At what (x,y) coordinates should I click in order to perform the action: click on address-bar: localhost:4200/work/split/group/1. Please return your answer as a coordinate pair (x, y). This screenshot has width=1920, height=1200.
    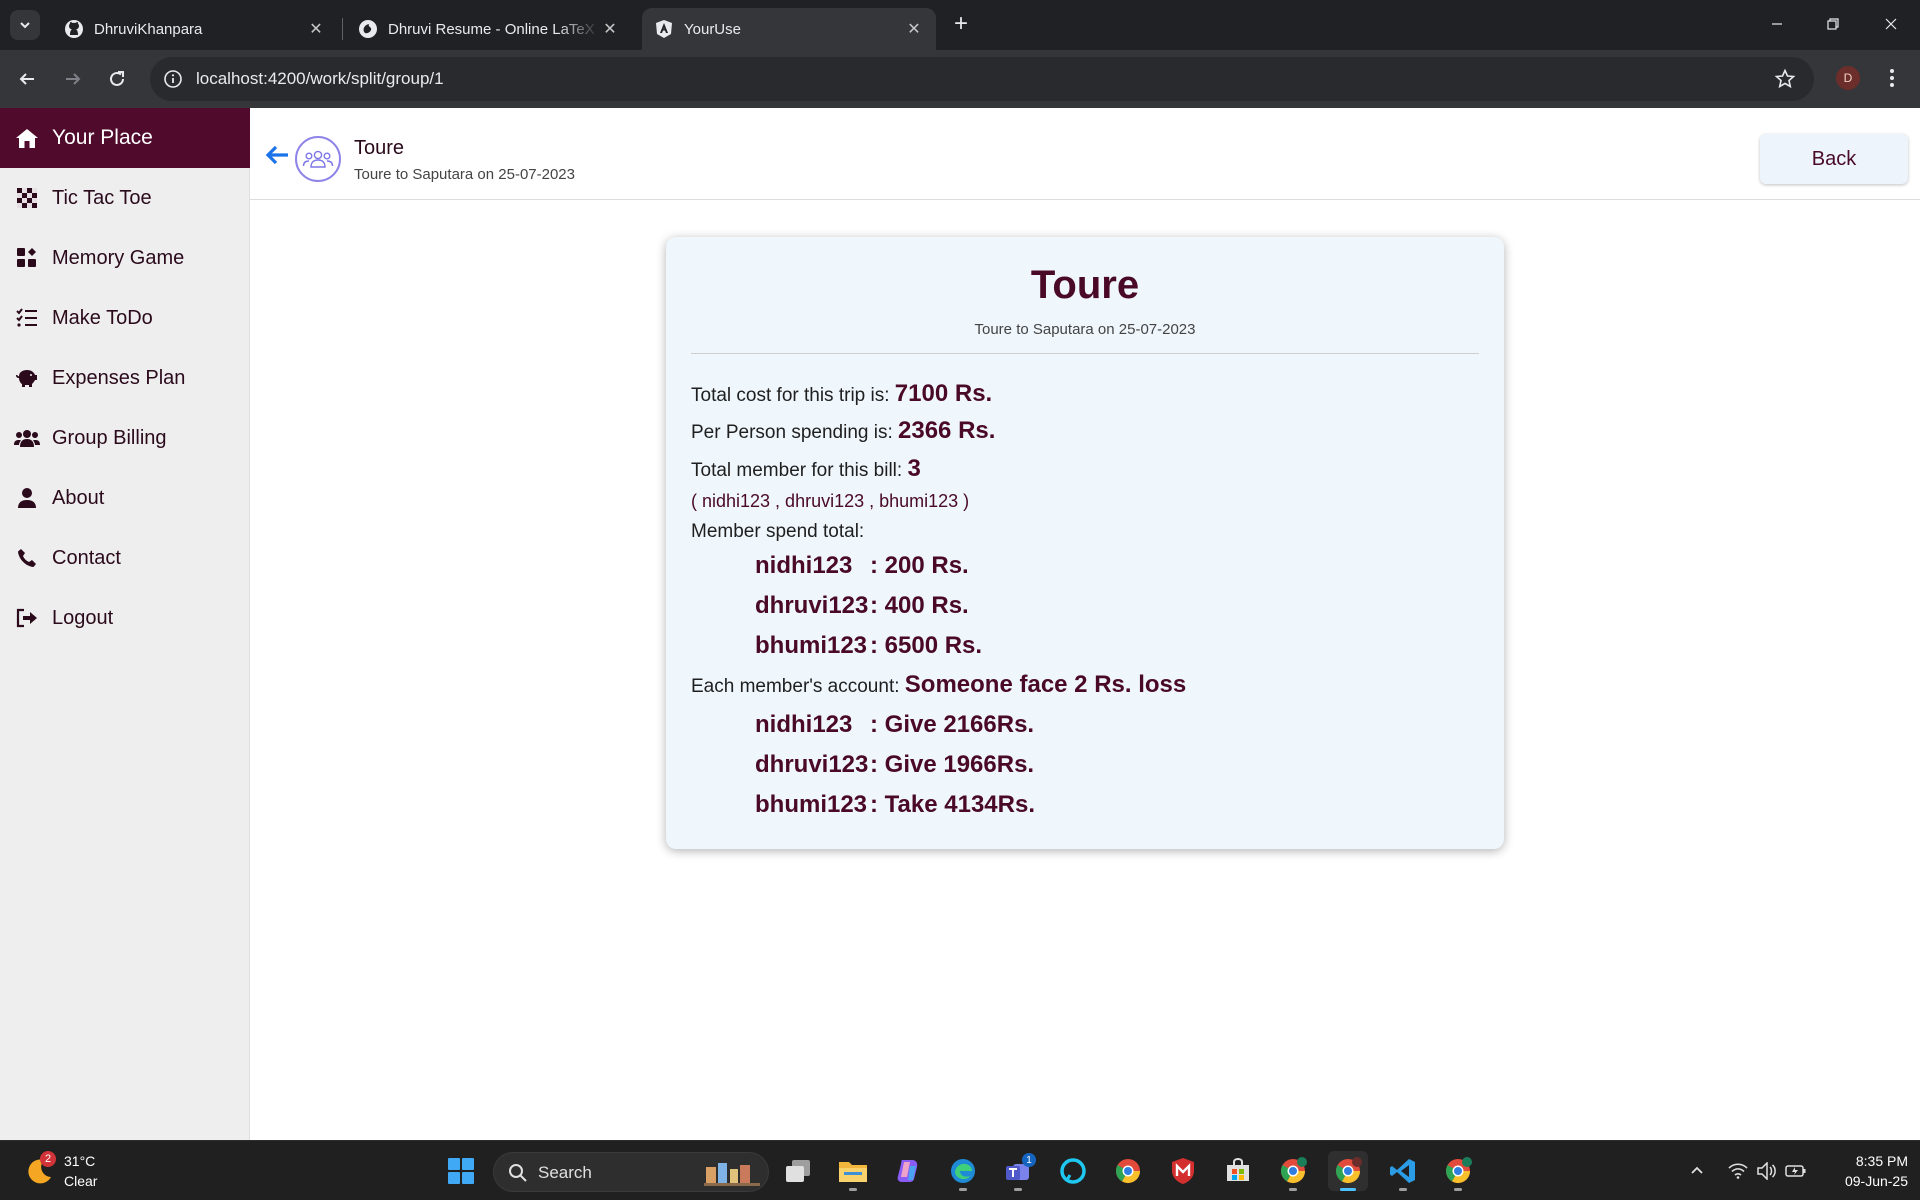
    Looking at the image, I should click on (982, 79).